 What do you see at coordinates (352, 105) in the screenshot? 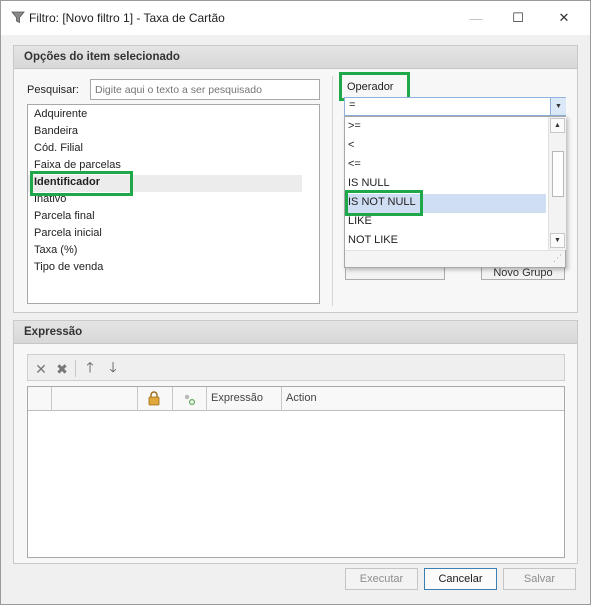
I see `operator-value: =` at bounding box center [352, 105].